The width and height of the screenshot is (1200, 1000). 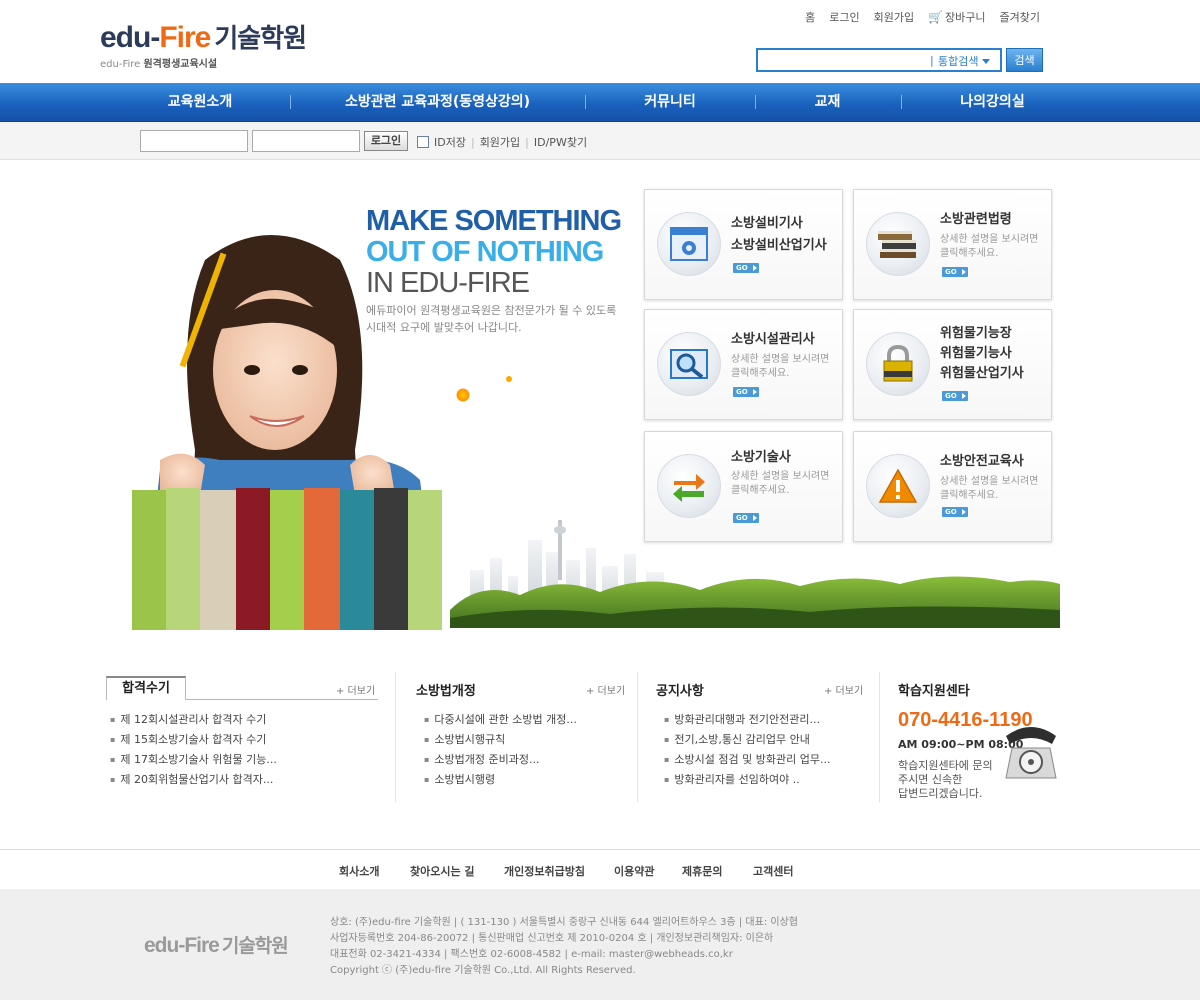 What do you see at coordinates (940, 793) in the screenshot?
I see `support-description-line: 답변드리겠습니다.` at bounding box center [940, 793].